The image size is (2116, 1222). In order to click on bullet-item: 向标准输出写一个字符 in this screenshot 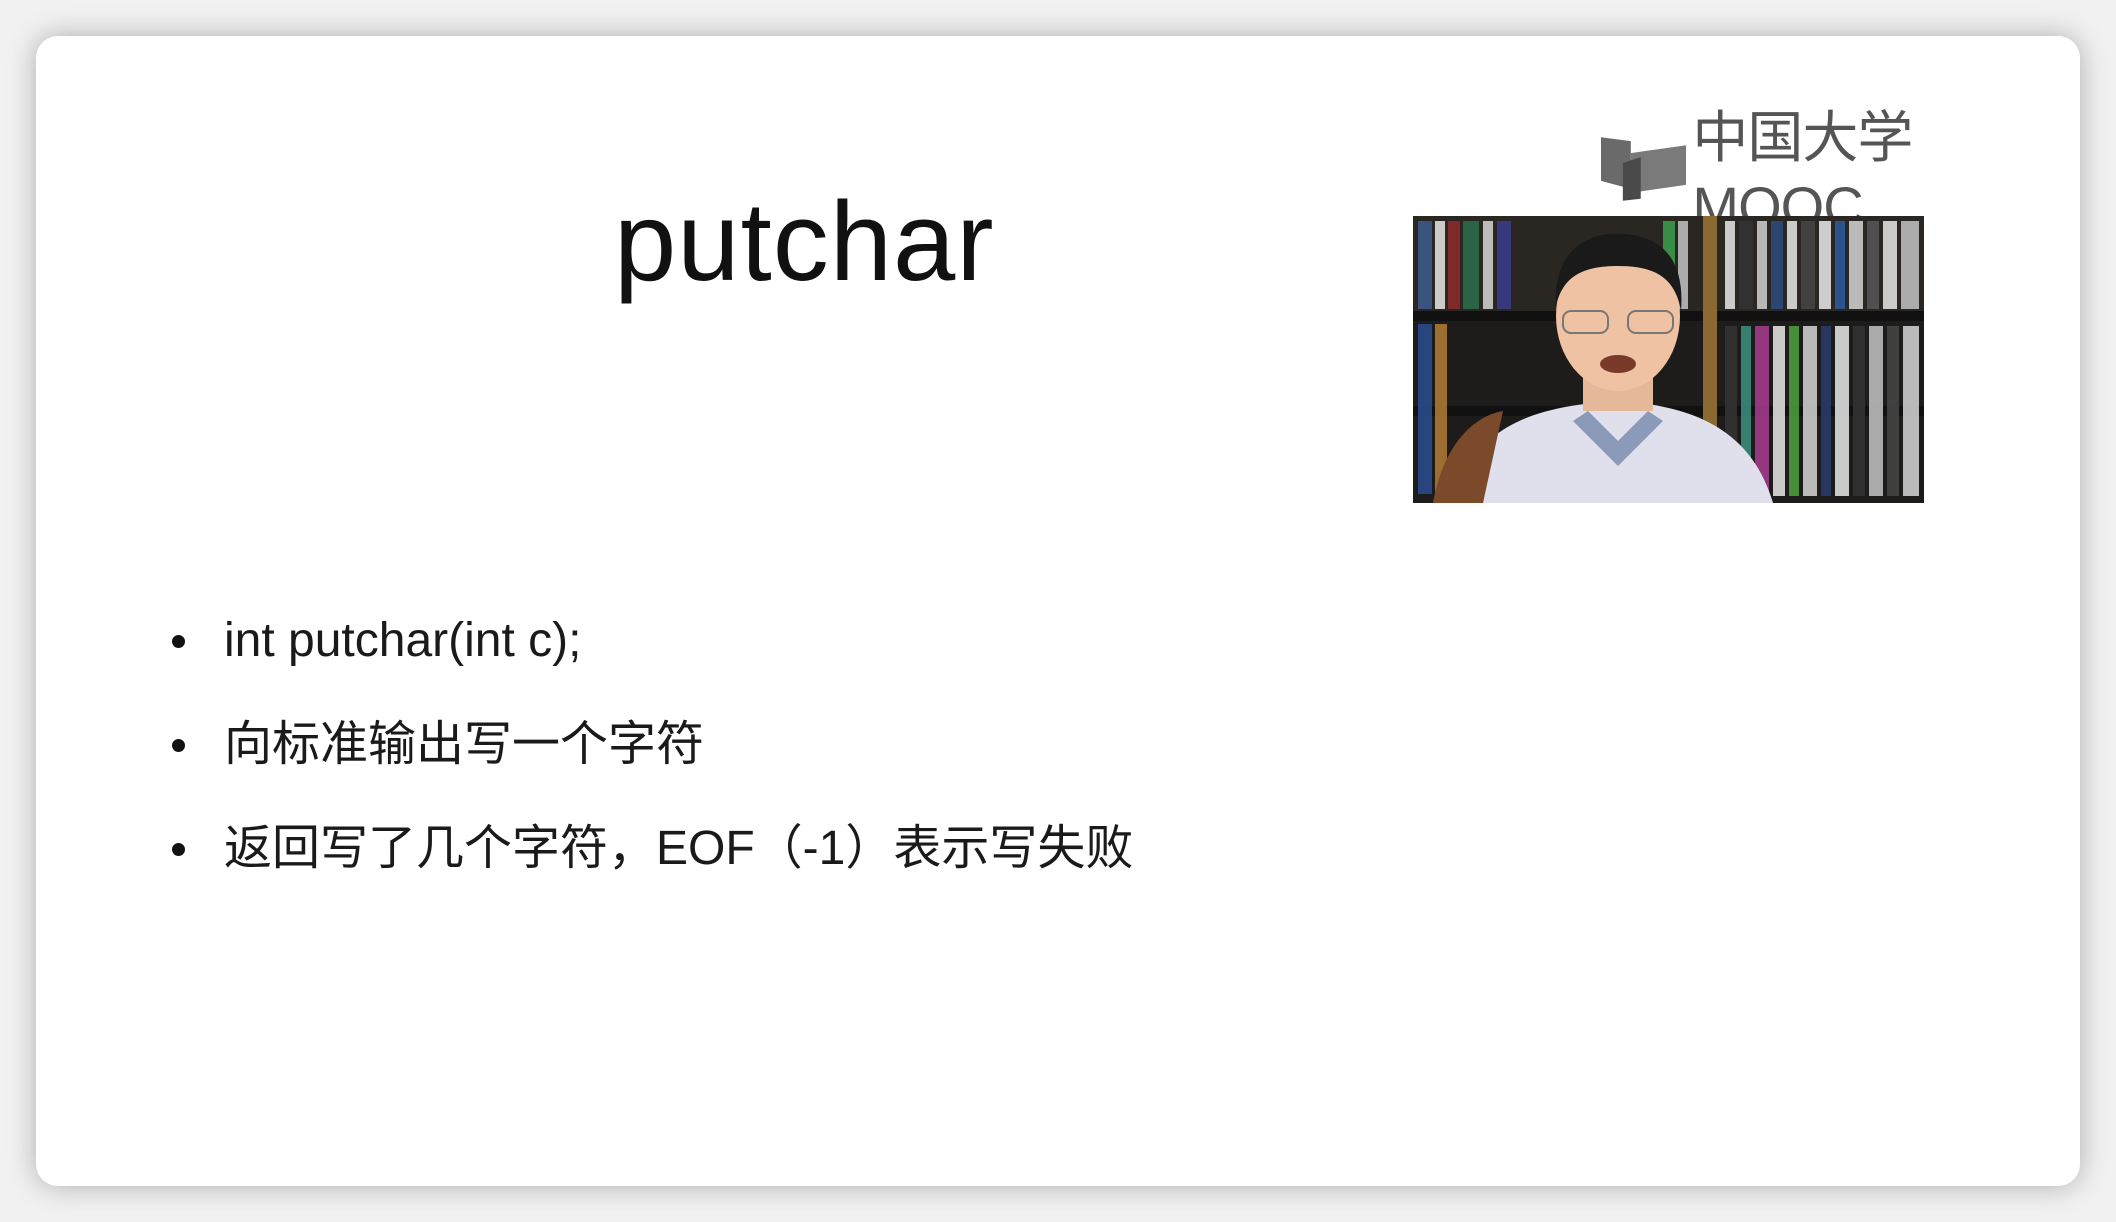, I will do `click(649, 767)`.